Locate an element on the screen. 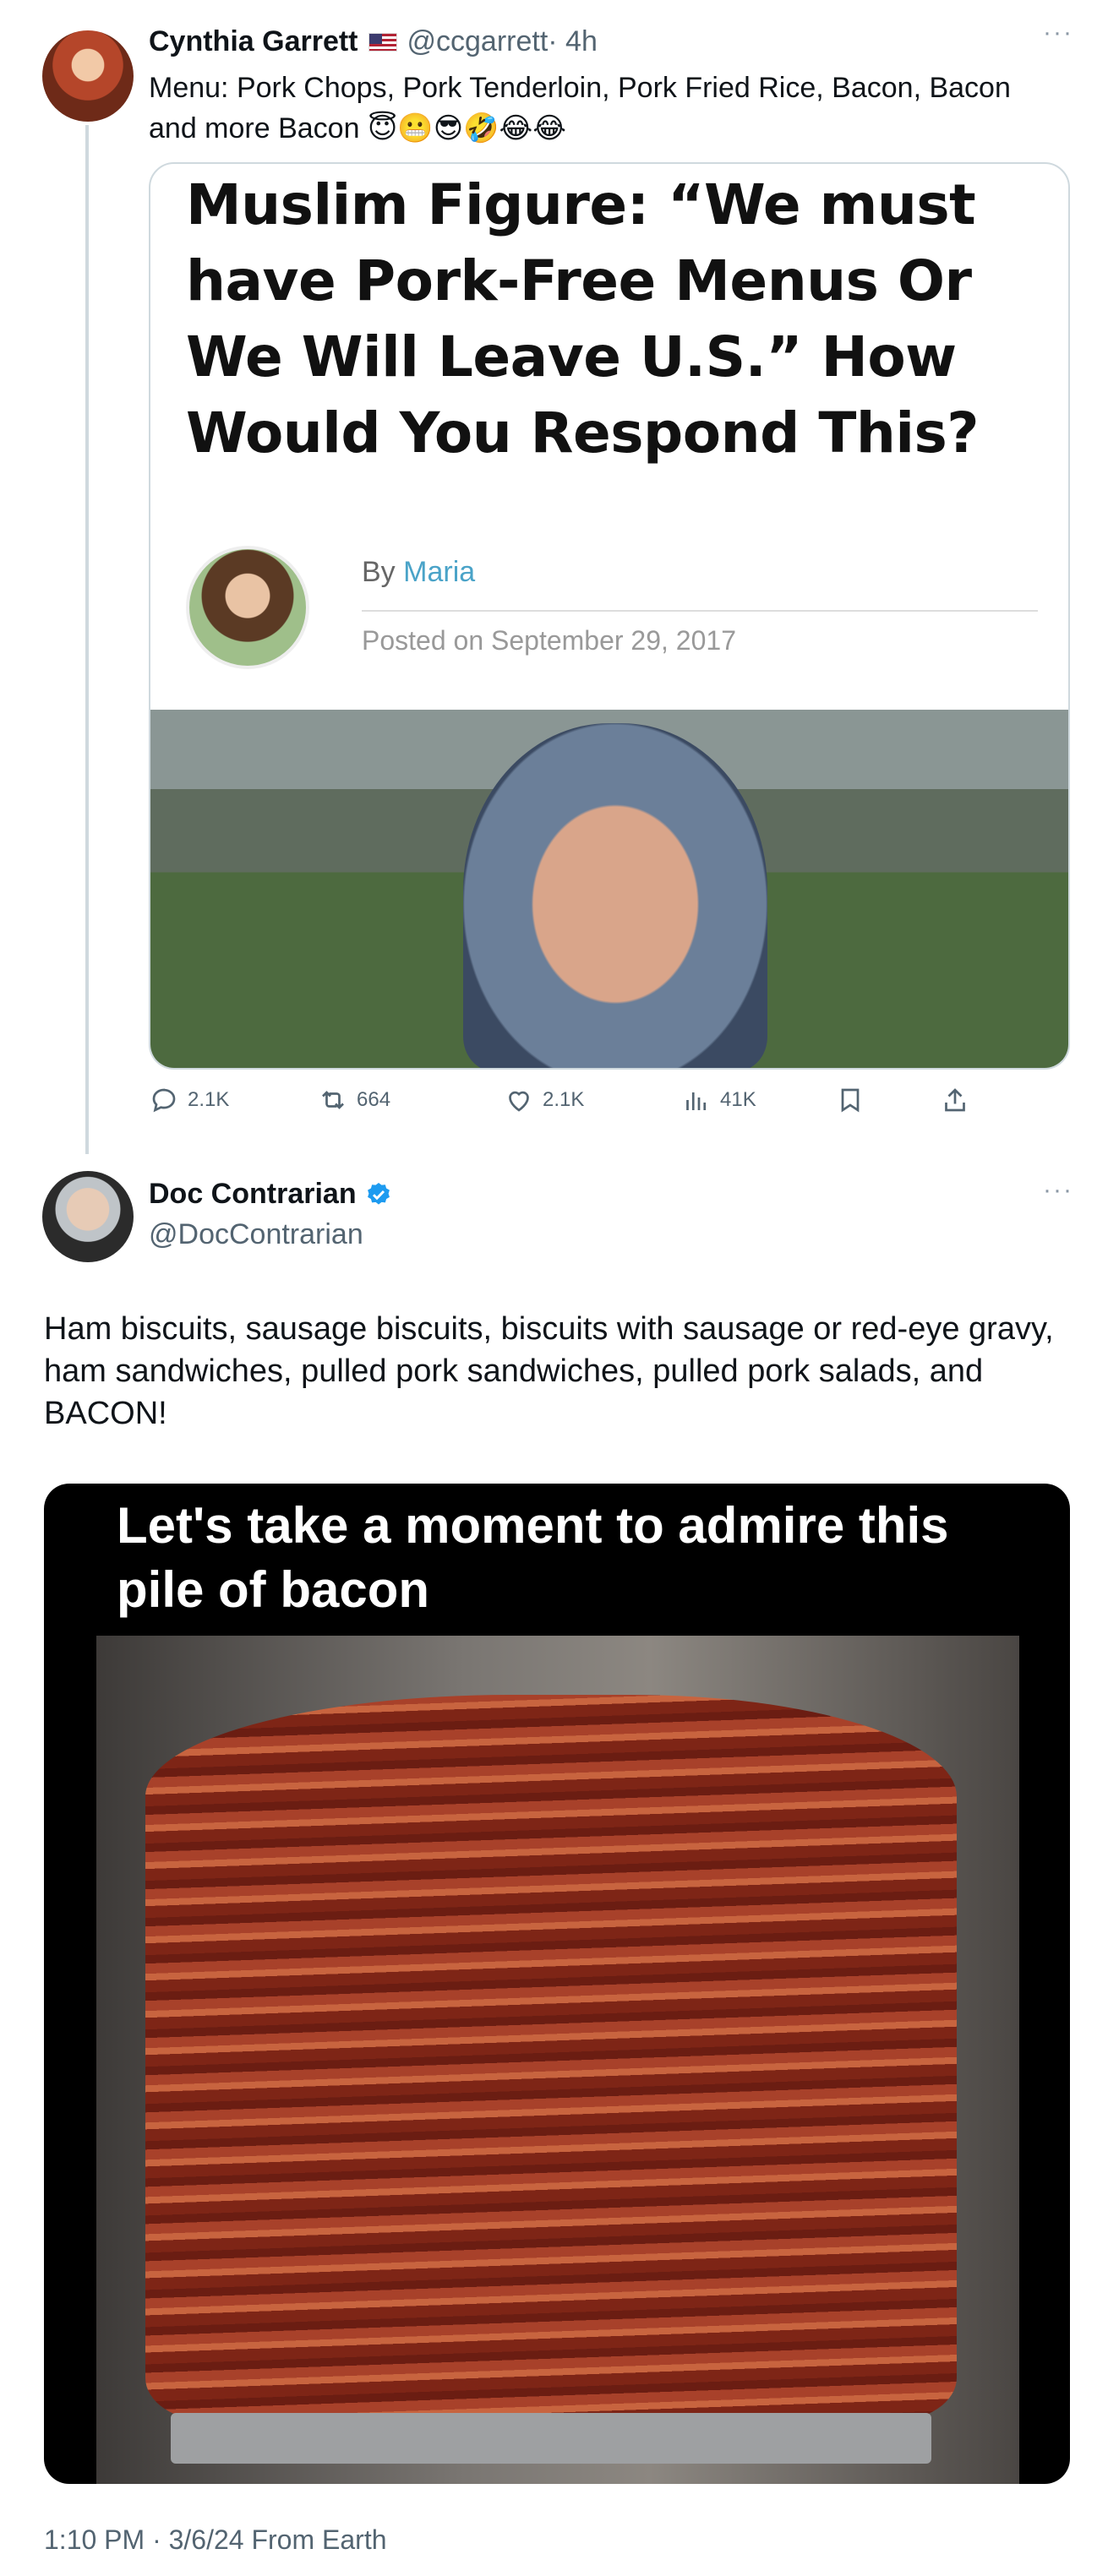 This screenshot has height=2576, width=1108. tweet-timestamp: 1:10 PM · 3/6/24 From Earth is located at coordinates (215, 2540).